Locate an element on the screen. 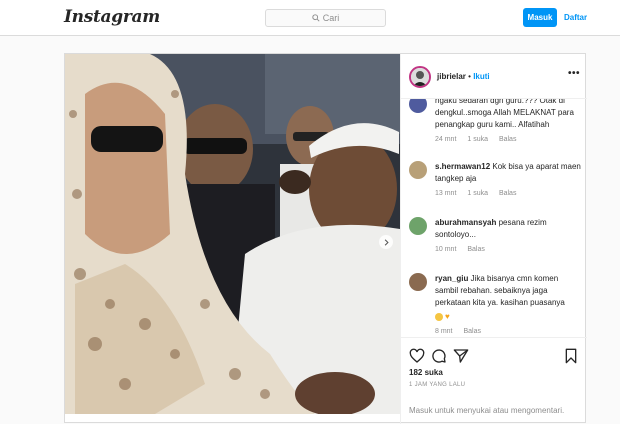 Image resolution: width=620 pixels, height=424 pixels. post-author: jibrielar • Ikuti is located at coordinates (463, 76).